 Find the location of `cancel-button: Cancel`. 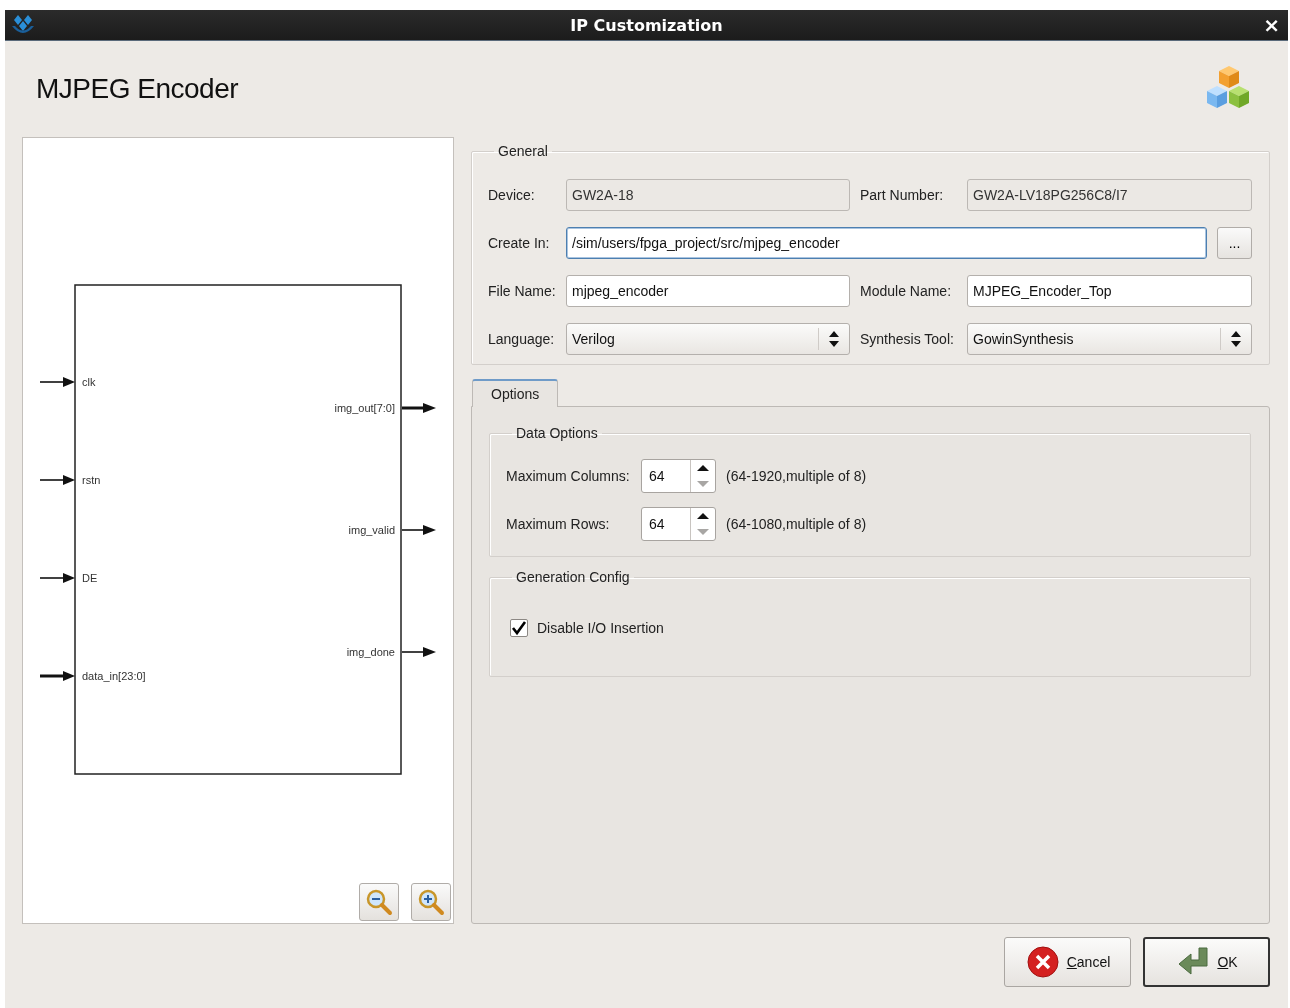

cancel-button: Cancel is located at coordinates (1067, 962).